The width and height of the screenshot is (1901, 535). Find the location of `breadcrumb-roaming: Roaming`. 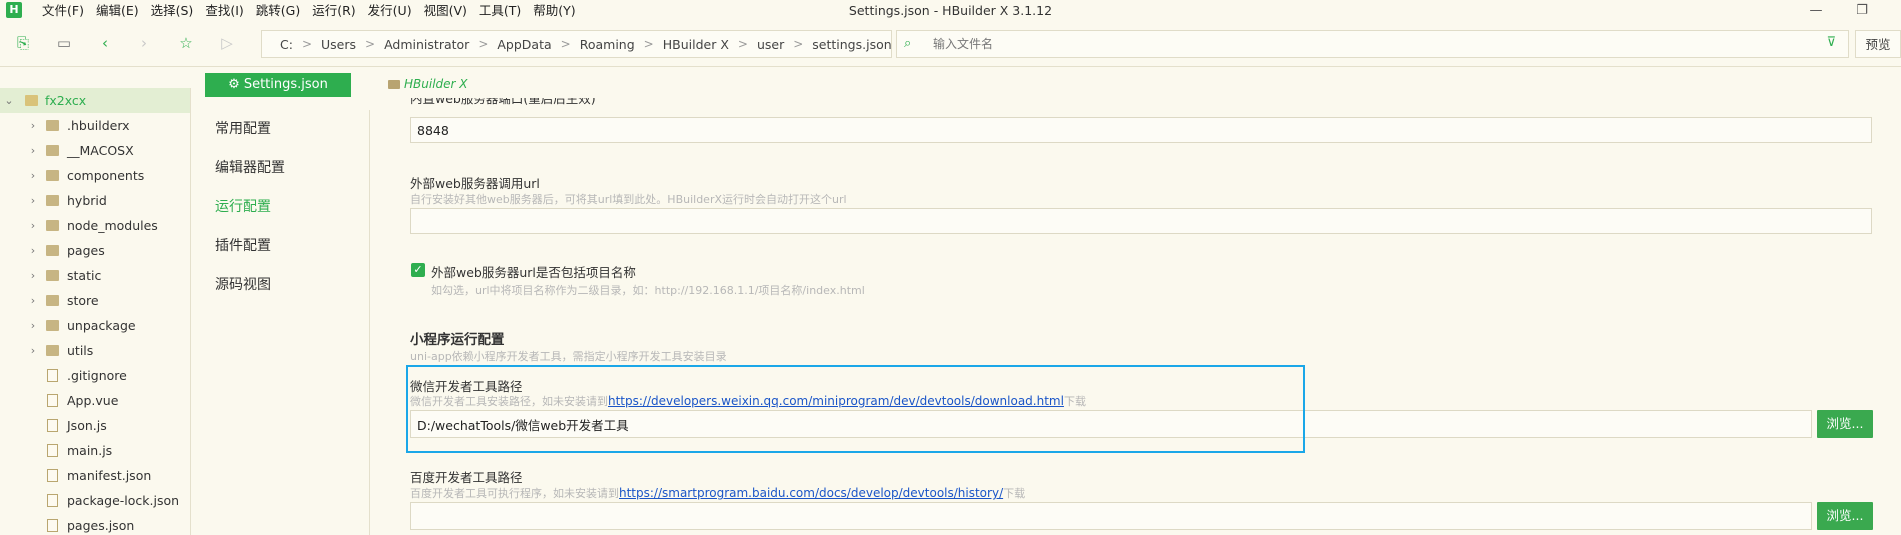

breadcrumb-roaming: Roaming is located at coordinates (607, 44).